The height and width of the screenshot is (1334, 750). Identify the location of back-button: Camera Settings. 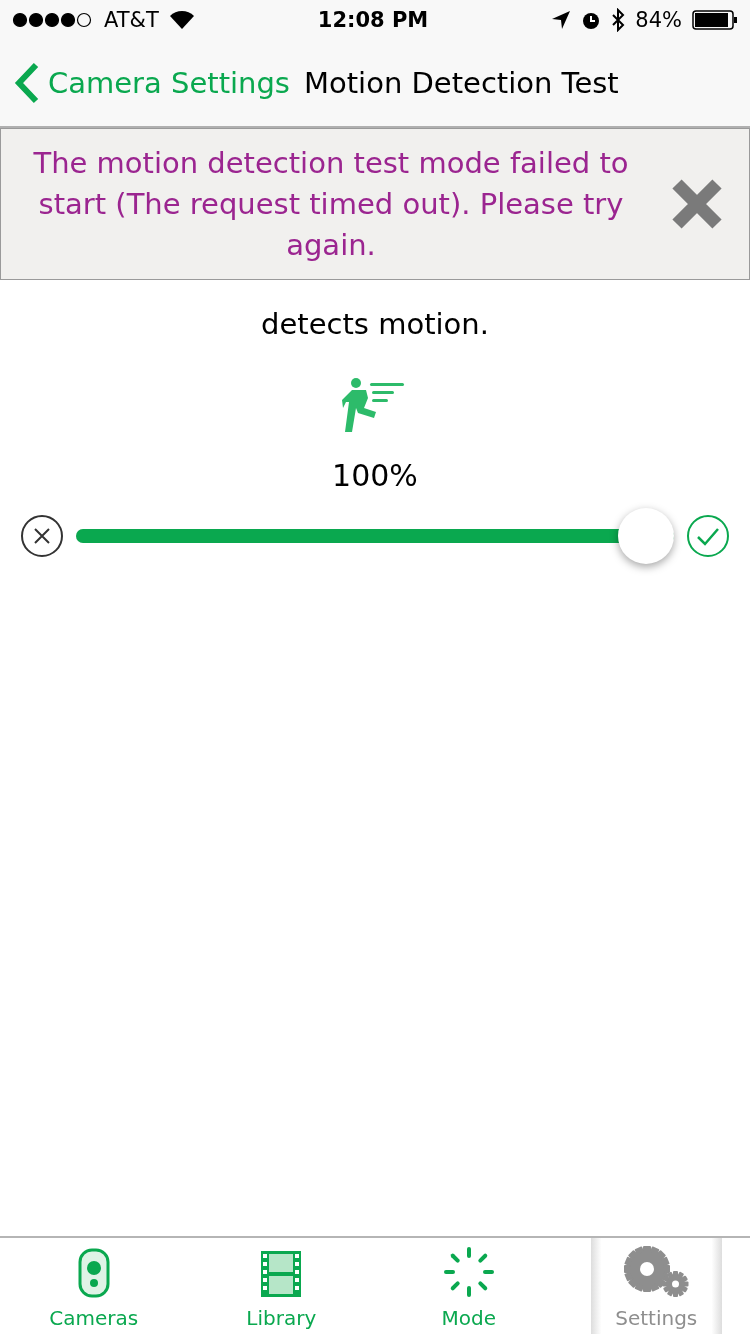
(152, 83).